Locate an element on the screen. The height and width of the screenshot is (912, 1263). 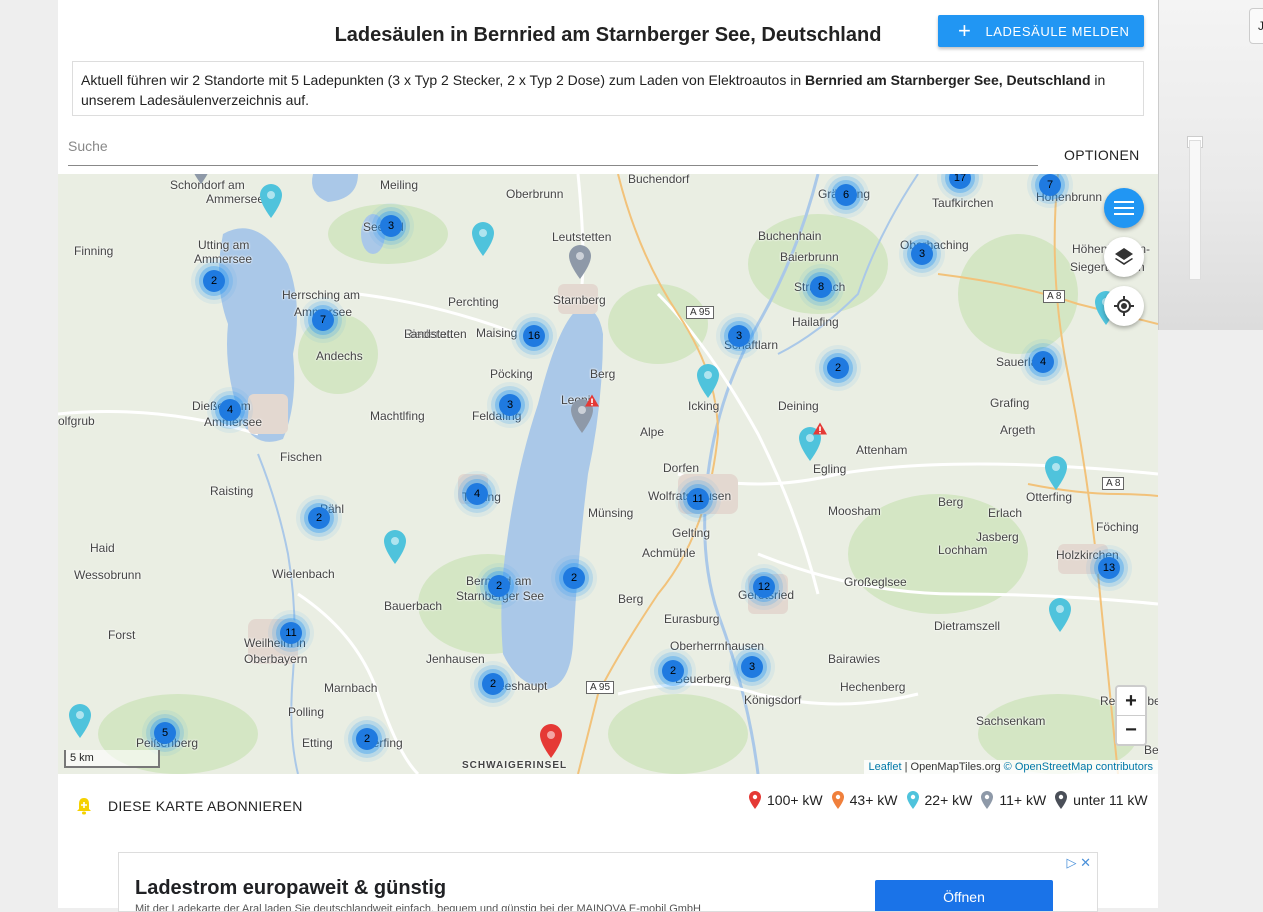
zoom-in-button: + is located at coordinates (1131, 701).